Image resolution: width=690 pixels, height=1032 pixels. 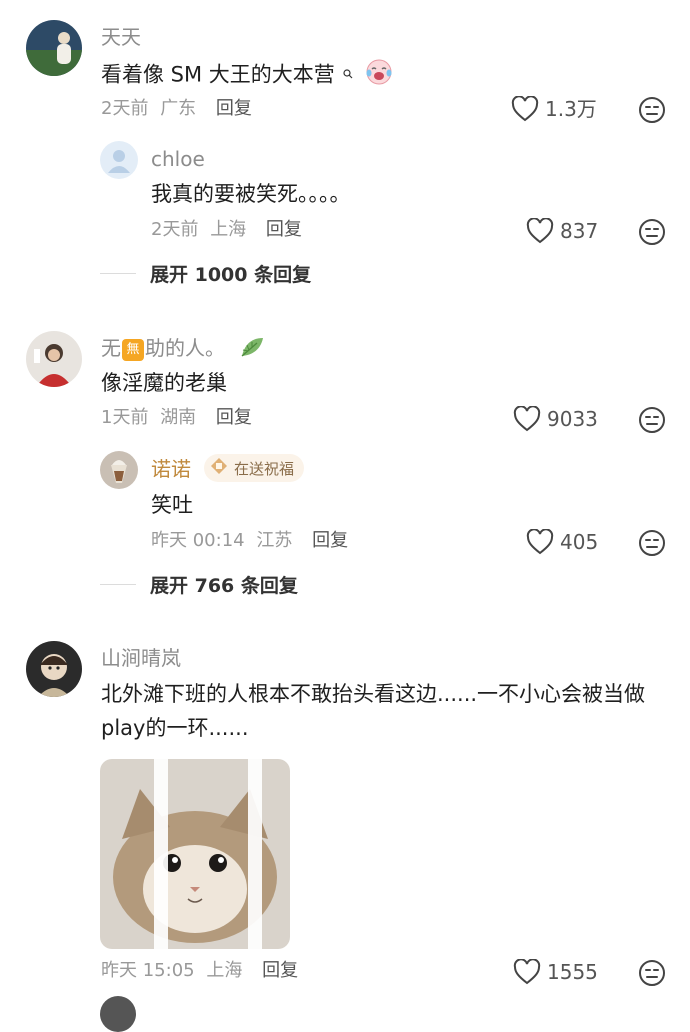 I want to click on gift-icon, so click(x=219, y=468).